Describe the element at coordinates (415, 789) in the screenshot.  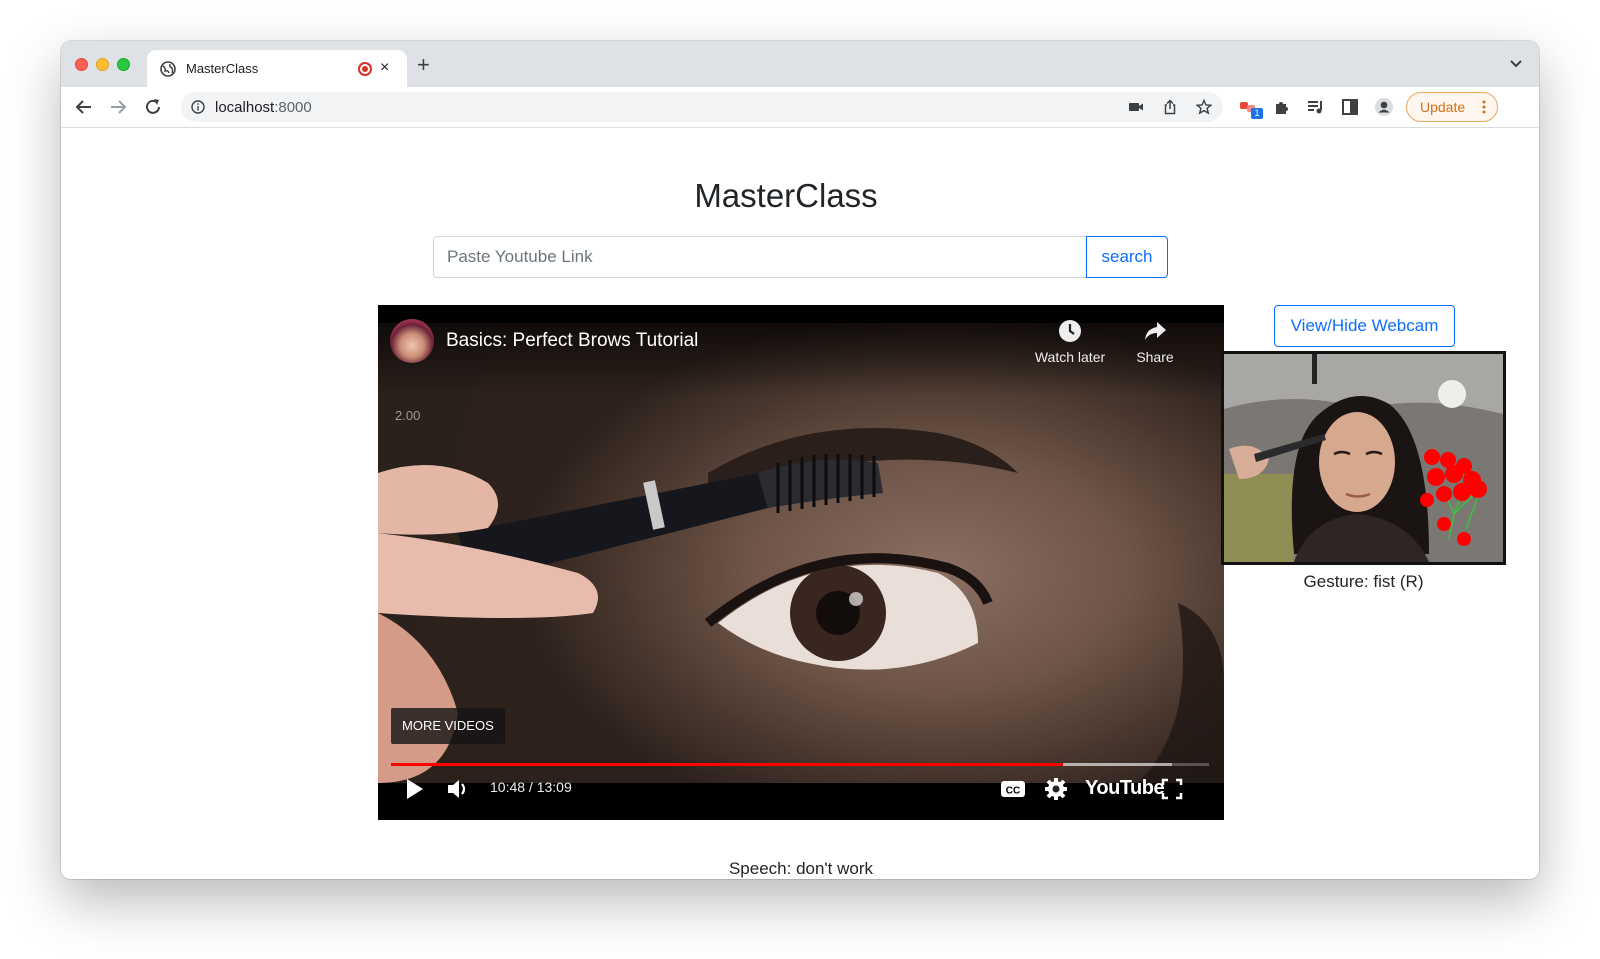
I see `play-icon` at that location.